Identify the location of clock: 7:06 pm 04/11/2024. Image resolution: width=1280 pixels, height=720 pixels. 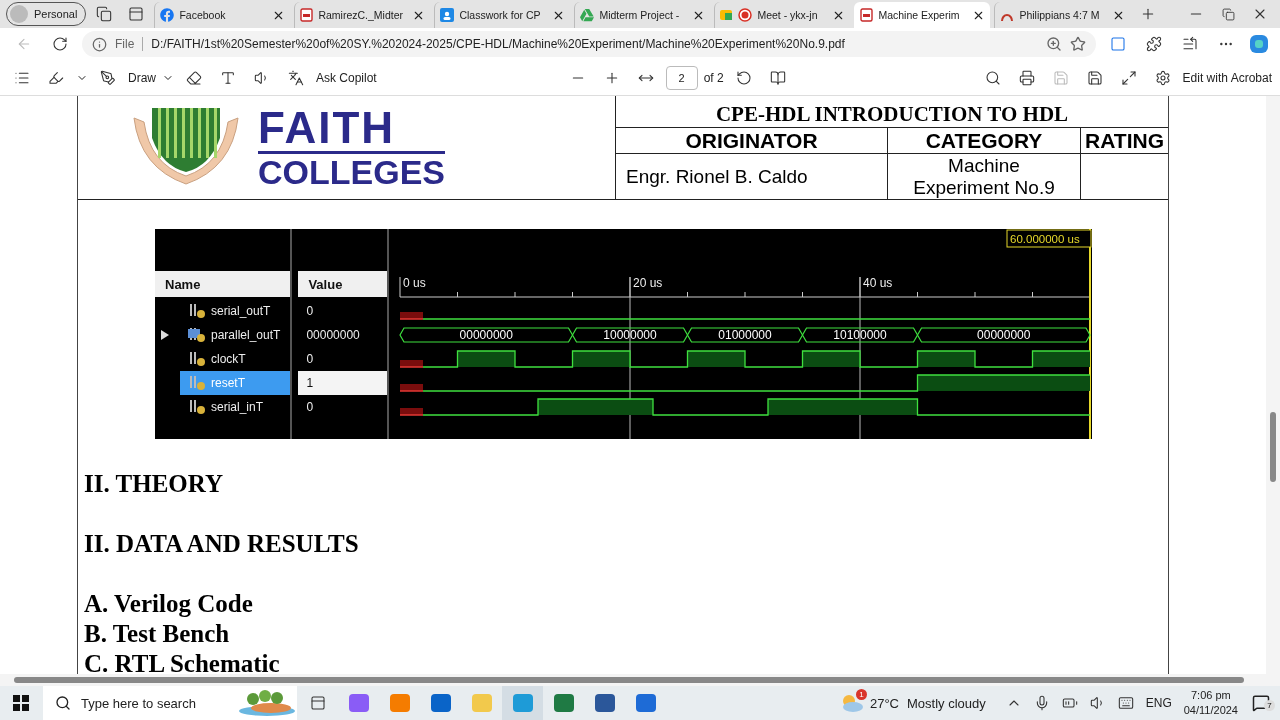
(1210, 703).